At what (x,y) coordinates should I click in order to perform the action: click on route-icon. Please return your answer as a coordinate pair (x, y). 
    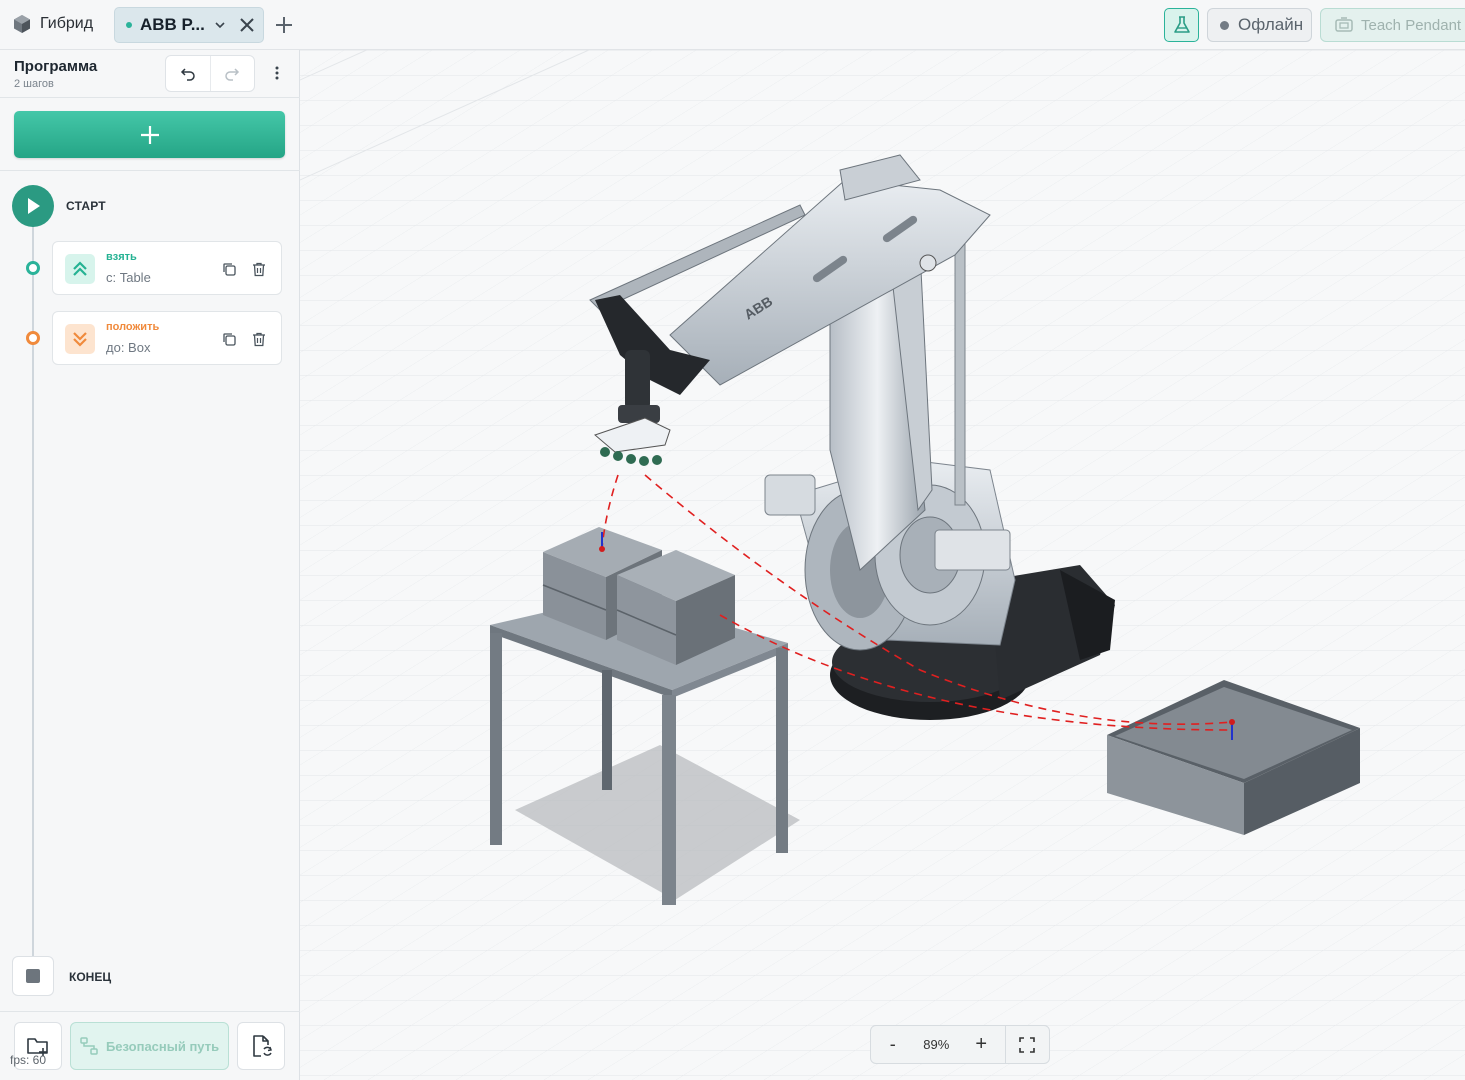
    Looking at the image, I should click on (89, 1046).